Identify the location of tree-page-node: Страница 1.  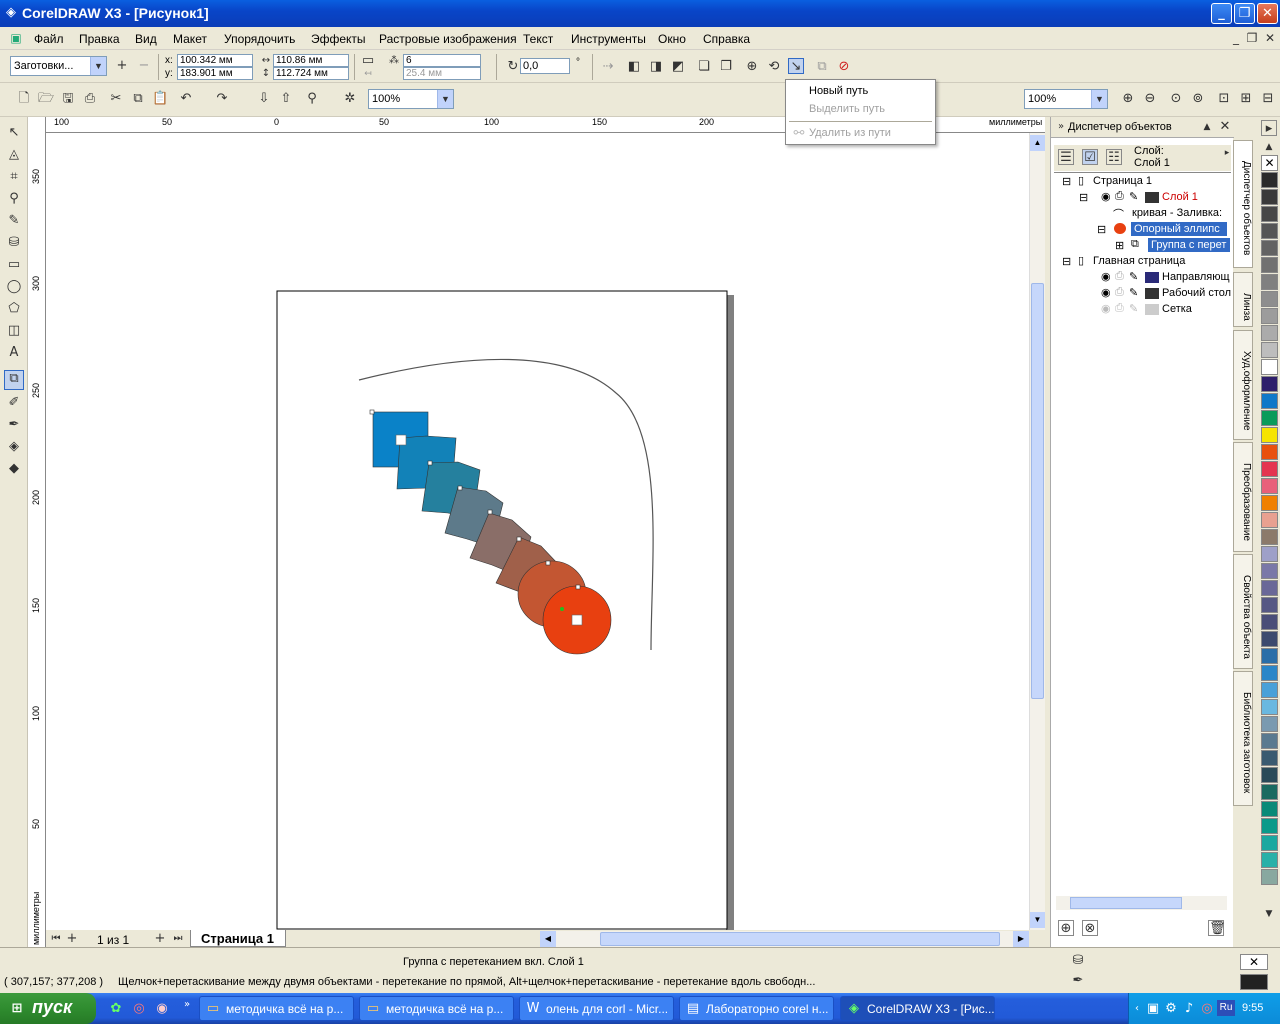
(1122, 181).